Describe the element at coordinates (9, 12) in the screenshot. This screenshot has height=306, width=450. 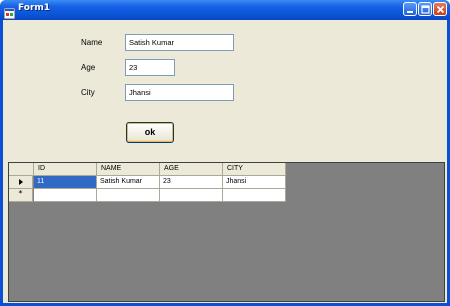
I see `app-icon` at that location.